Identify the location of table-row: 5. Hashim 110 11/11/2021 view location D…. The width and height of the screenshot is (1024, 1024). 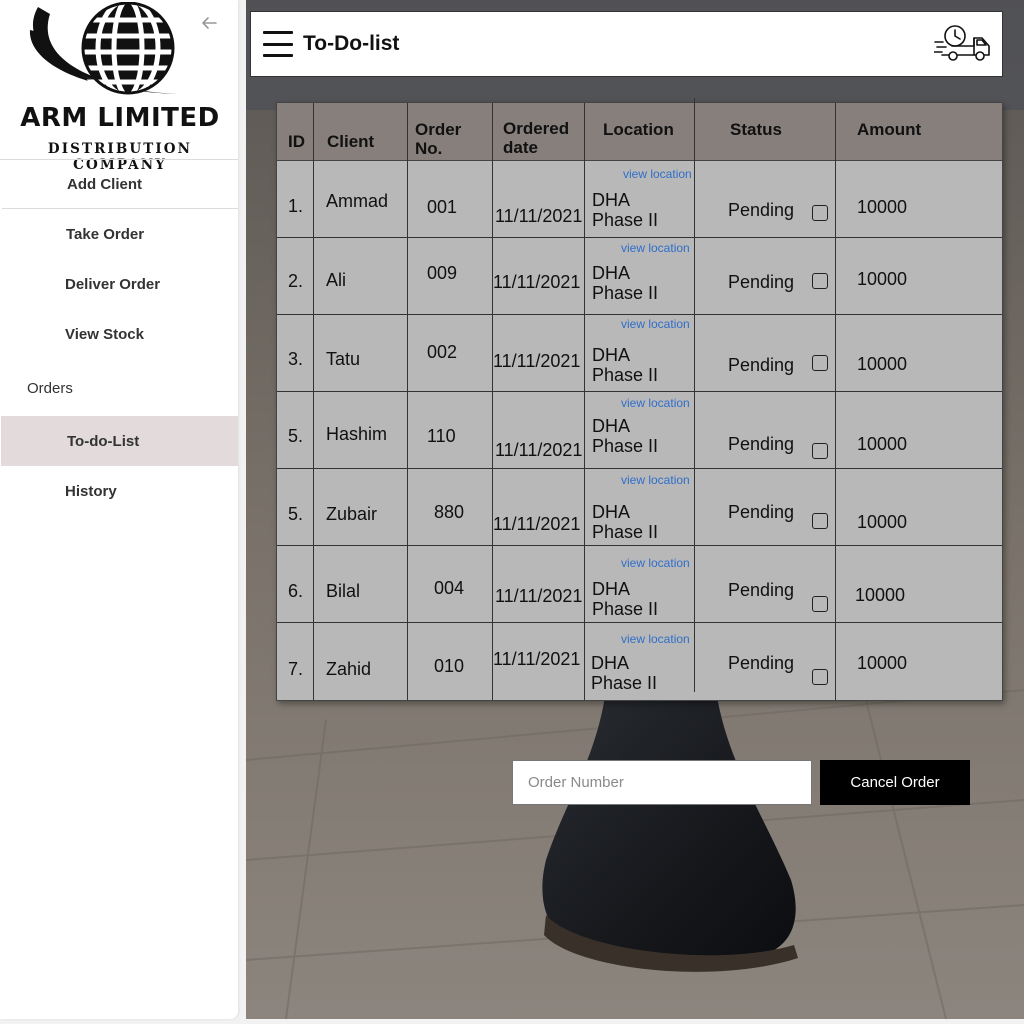
(639, 430).